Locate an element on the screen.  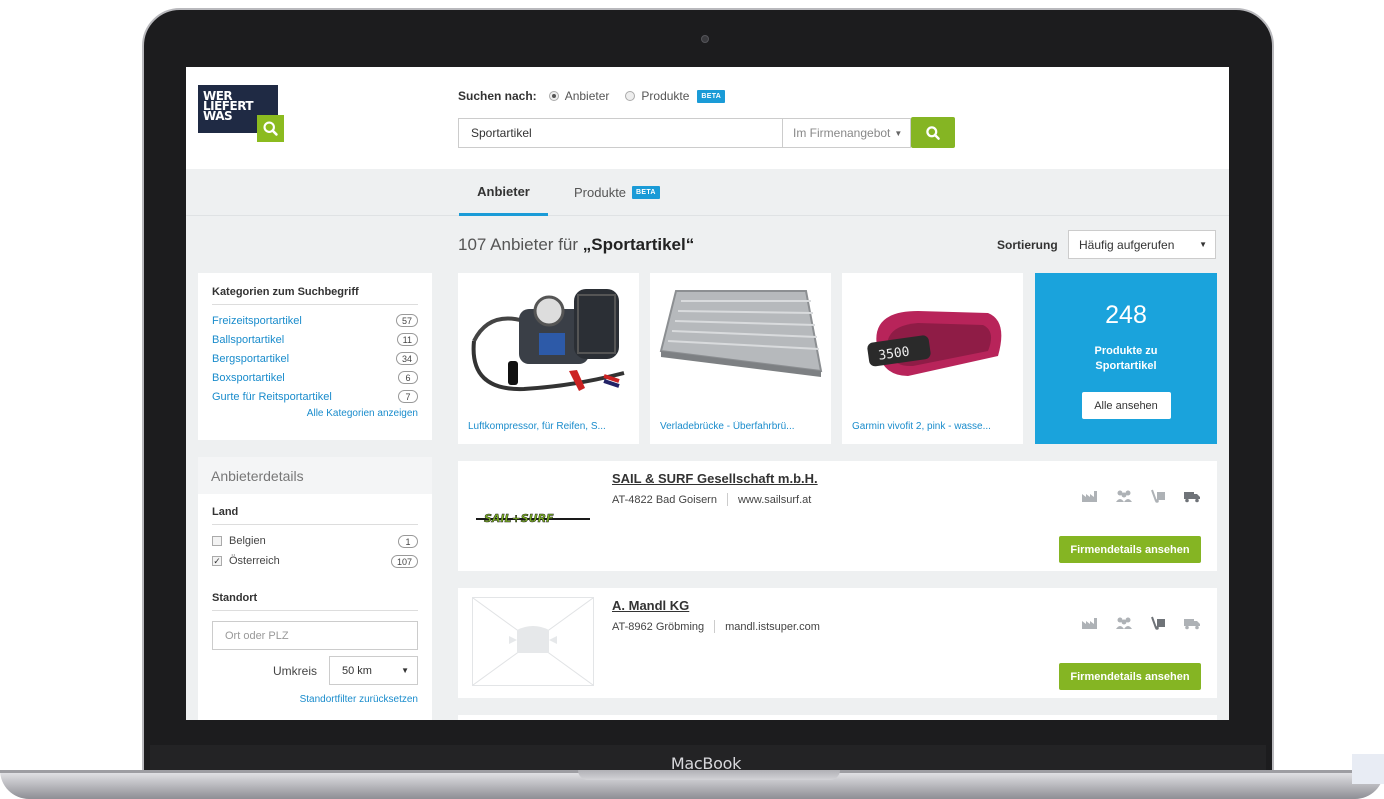
checkbox-checked: ✓ is located at coordinates (217, 561).